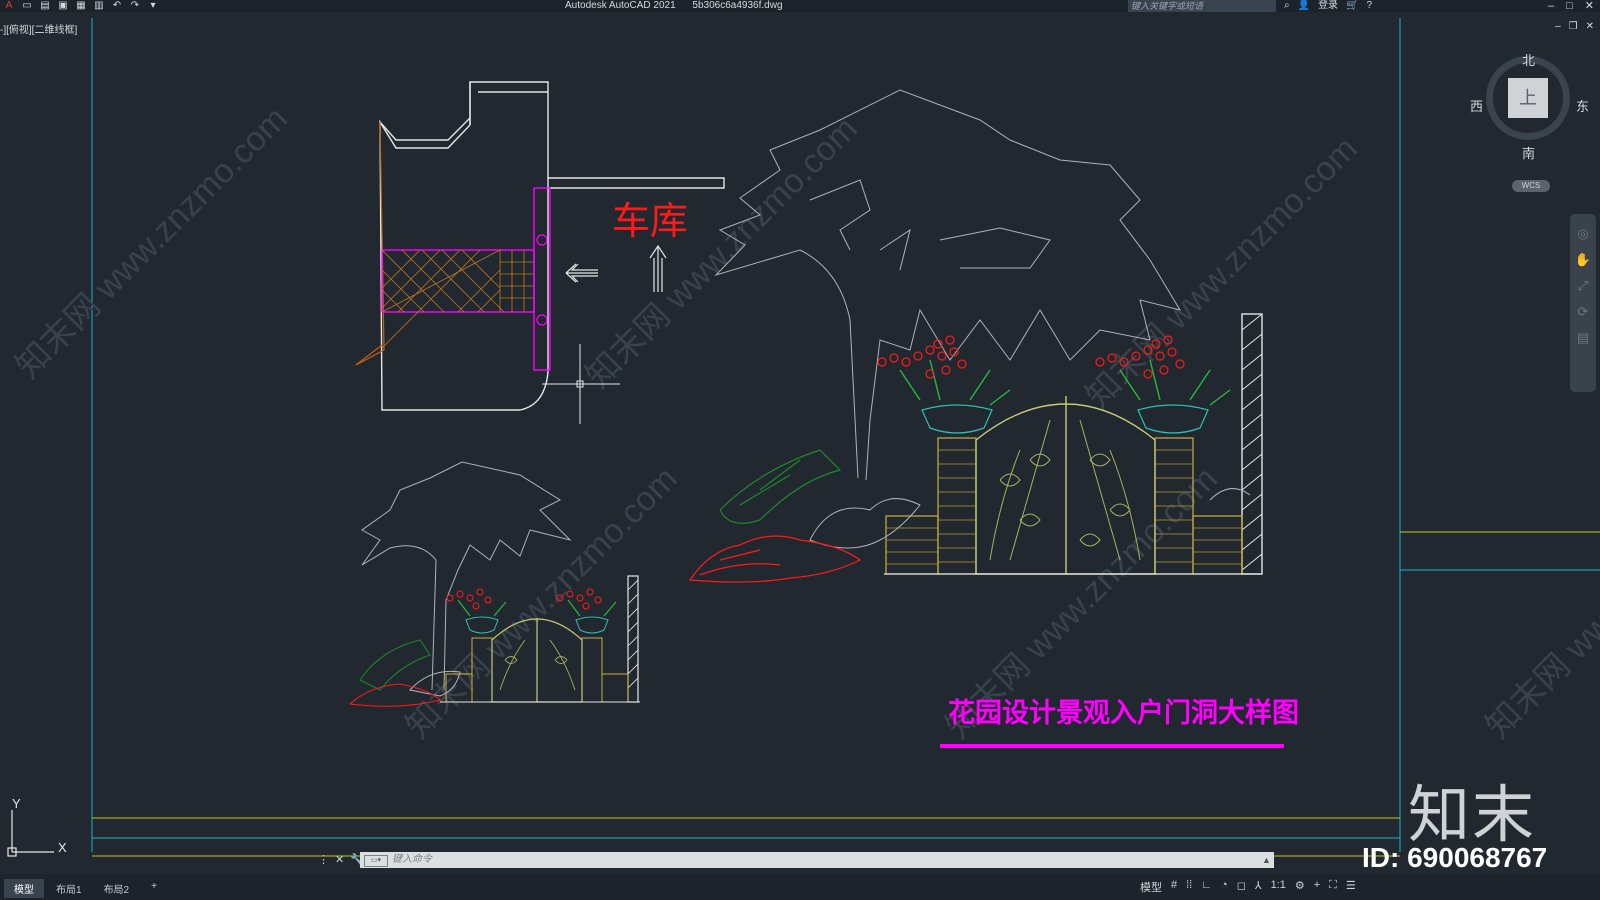 The width and height of the screenshot is (1600, 900). I want to click on viewcube-north: 北, so click(1528, 59).